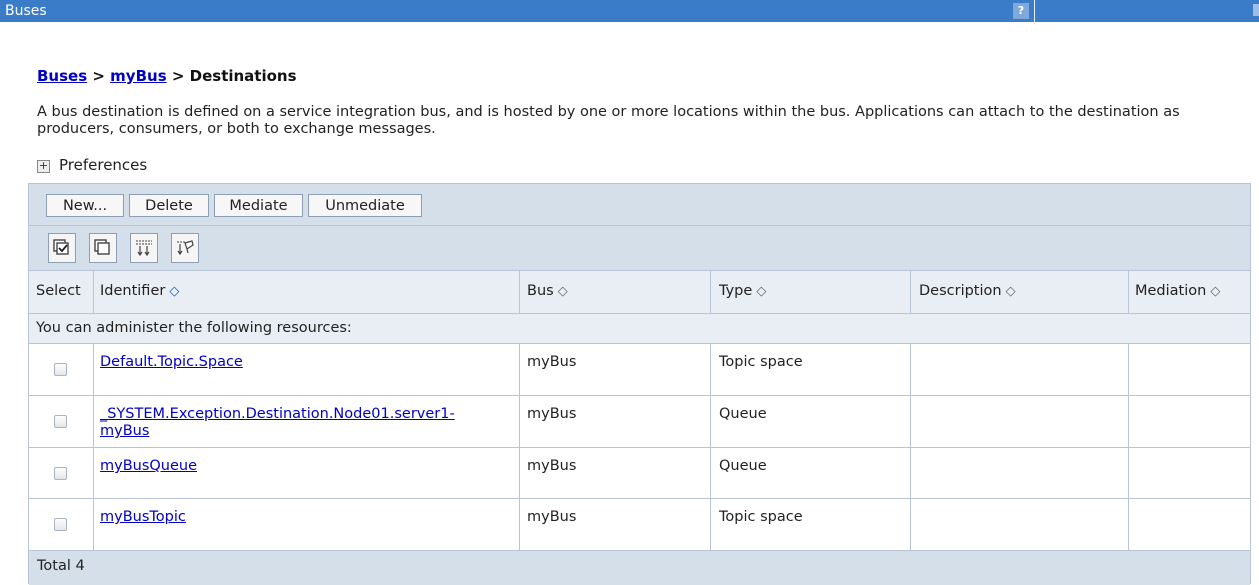  I want to click on column-header-label: Bus, so click(540, 291).